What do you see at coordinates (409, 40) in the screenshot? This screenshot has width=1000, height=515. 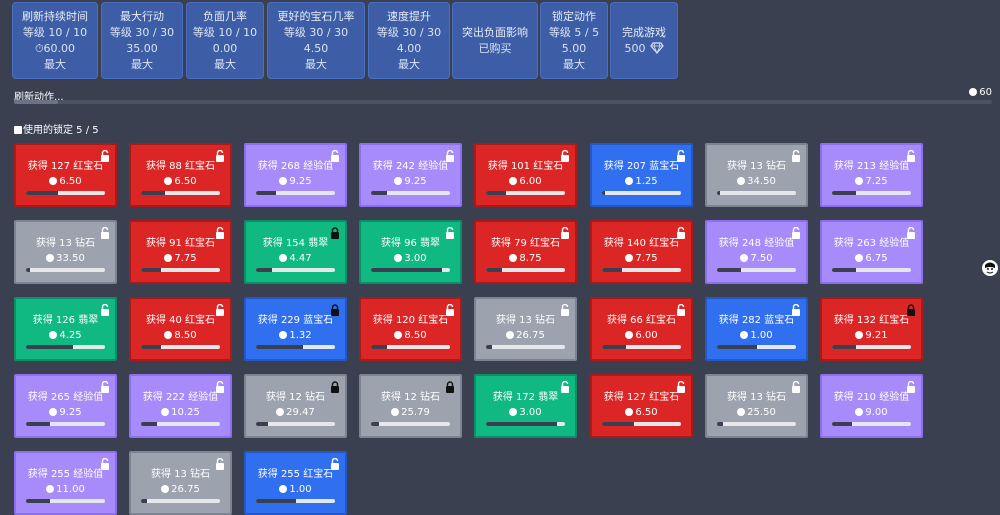 I see `upgrade-speed: 速度提升 等级 30 / 30 4.00 最大` at bounding box center [409, 40].